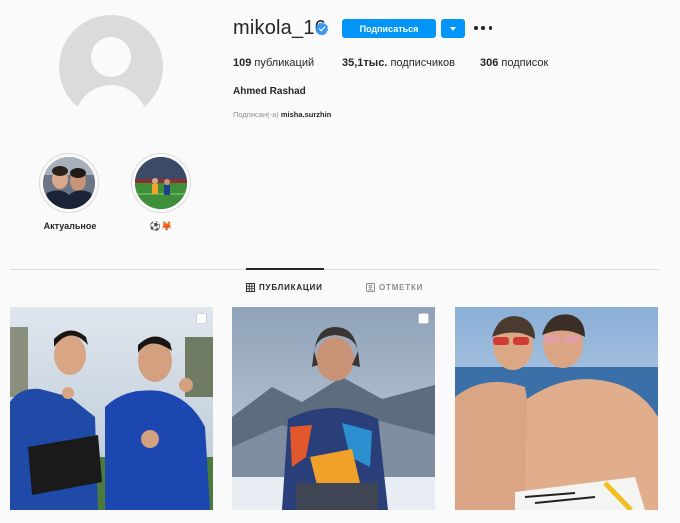 The image size is (680, 523). I want to click on grid-icon, so click(250, 287).